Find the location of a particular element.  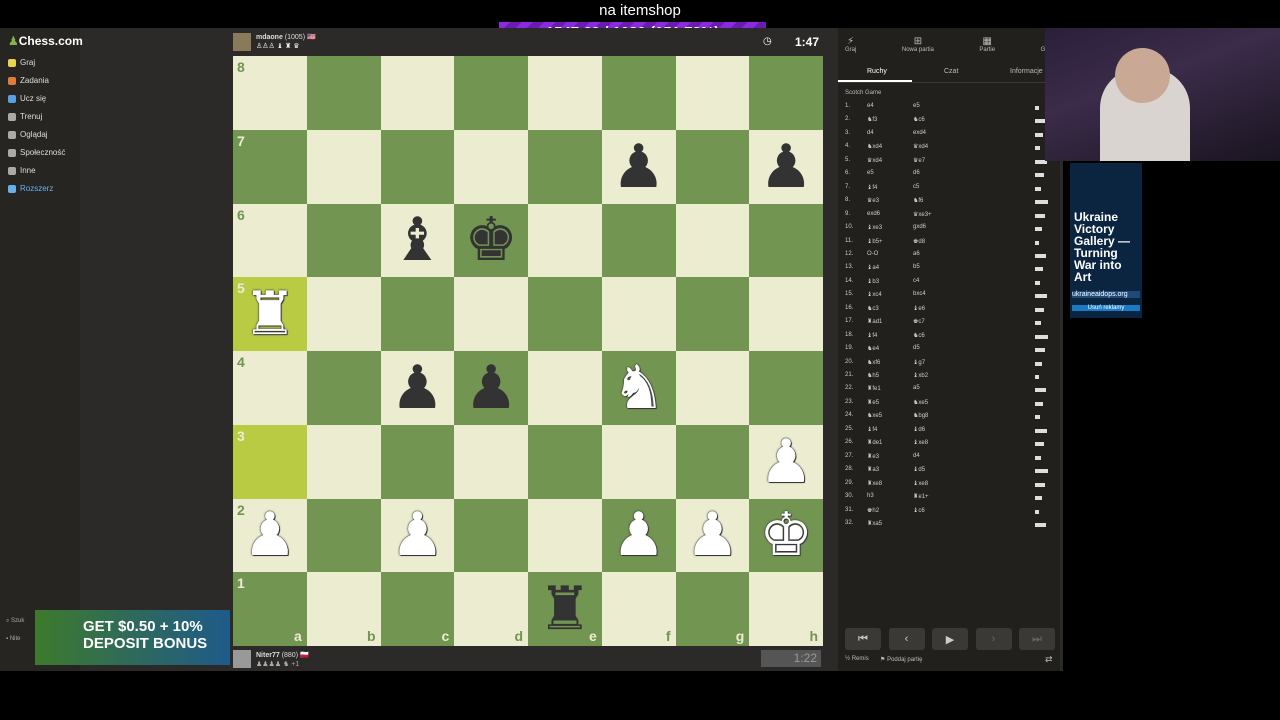

black-move: c4 is located at coordinates (936, 284).